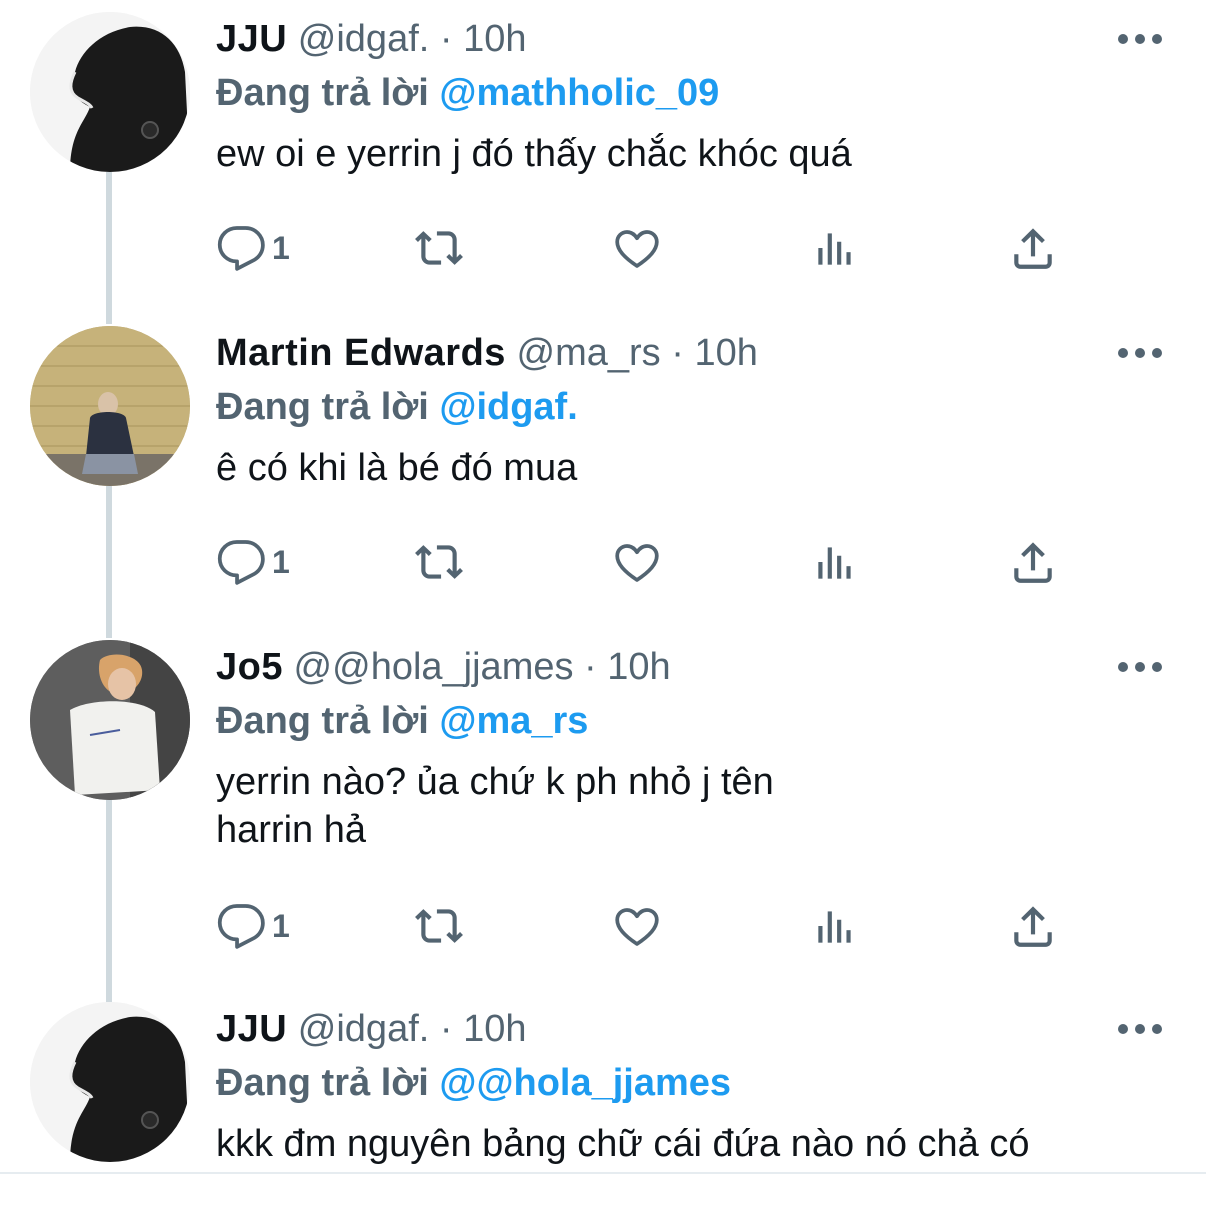  What do you see at coordinates (691, 667) in the screenshot?
I see `tweet-header: Jo5 @@hola_jjames · 10h` at bounding box center [691, 667].